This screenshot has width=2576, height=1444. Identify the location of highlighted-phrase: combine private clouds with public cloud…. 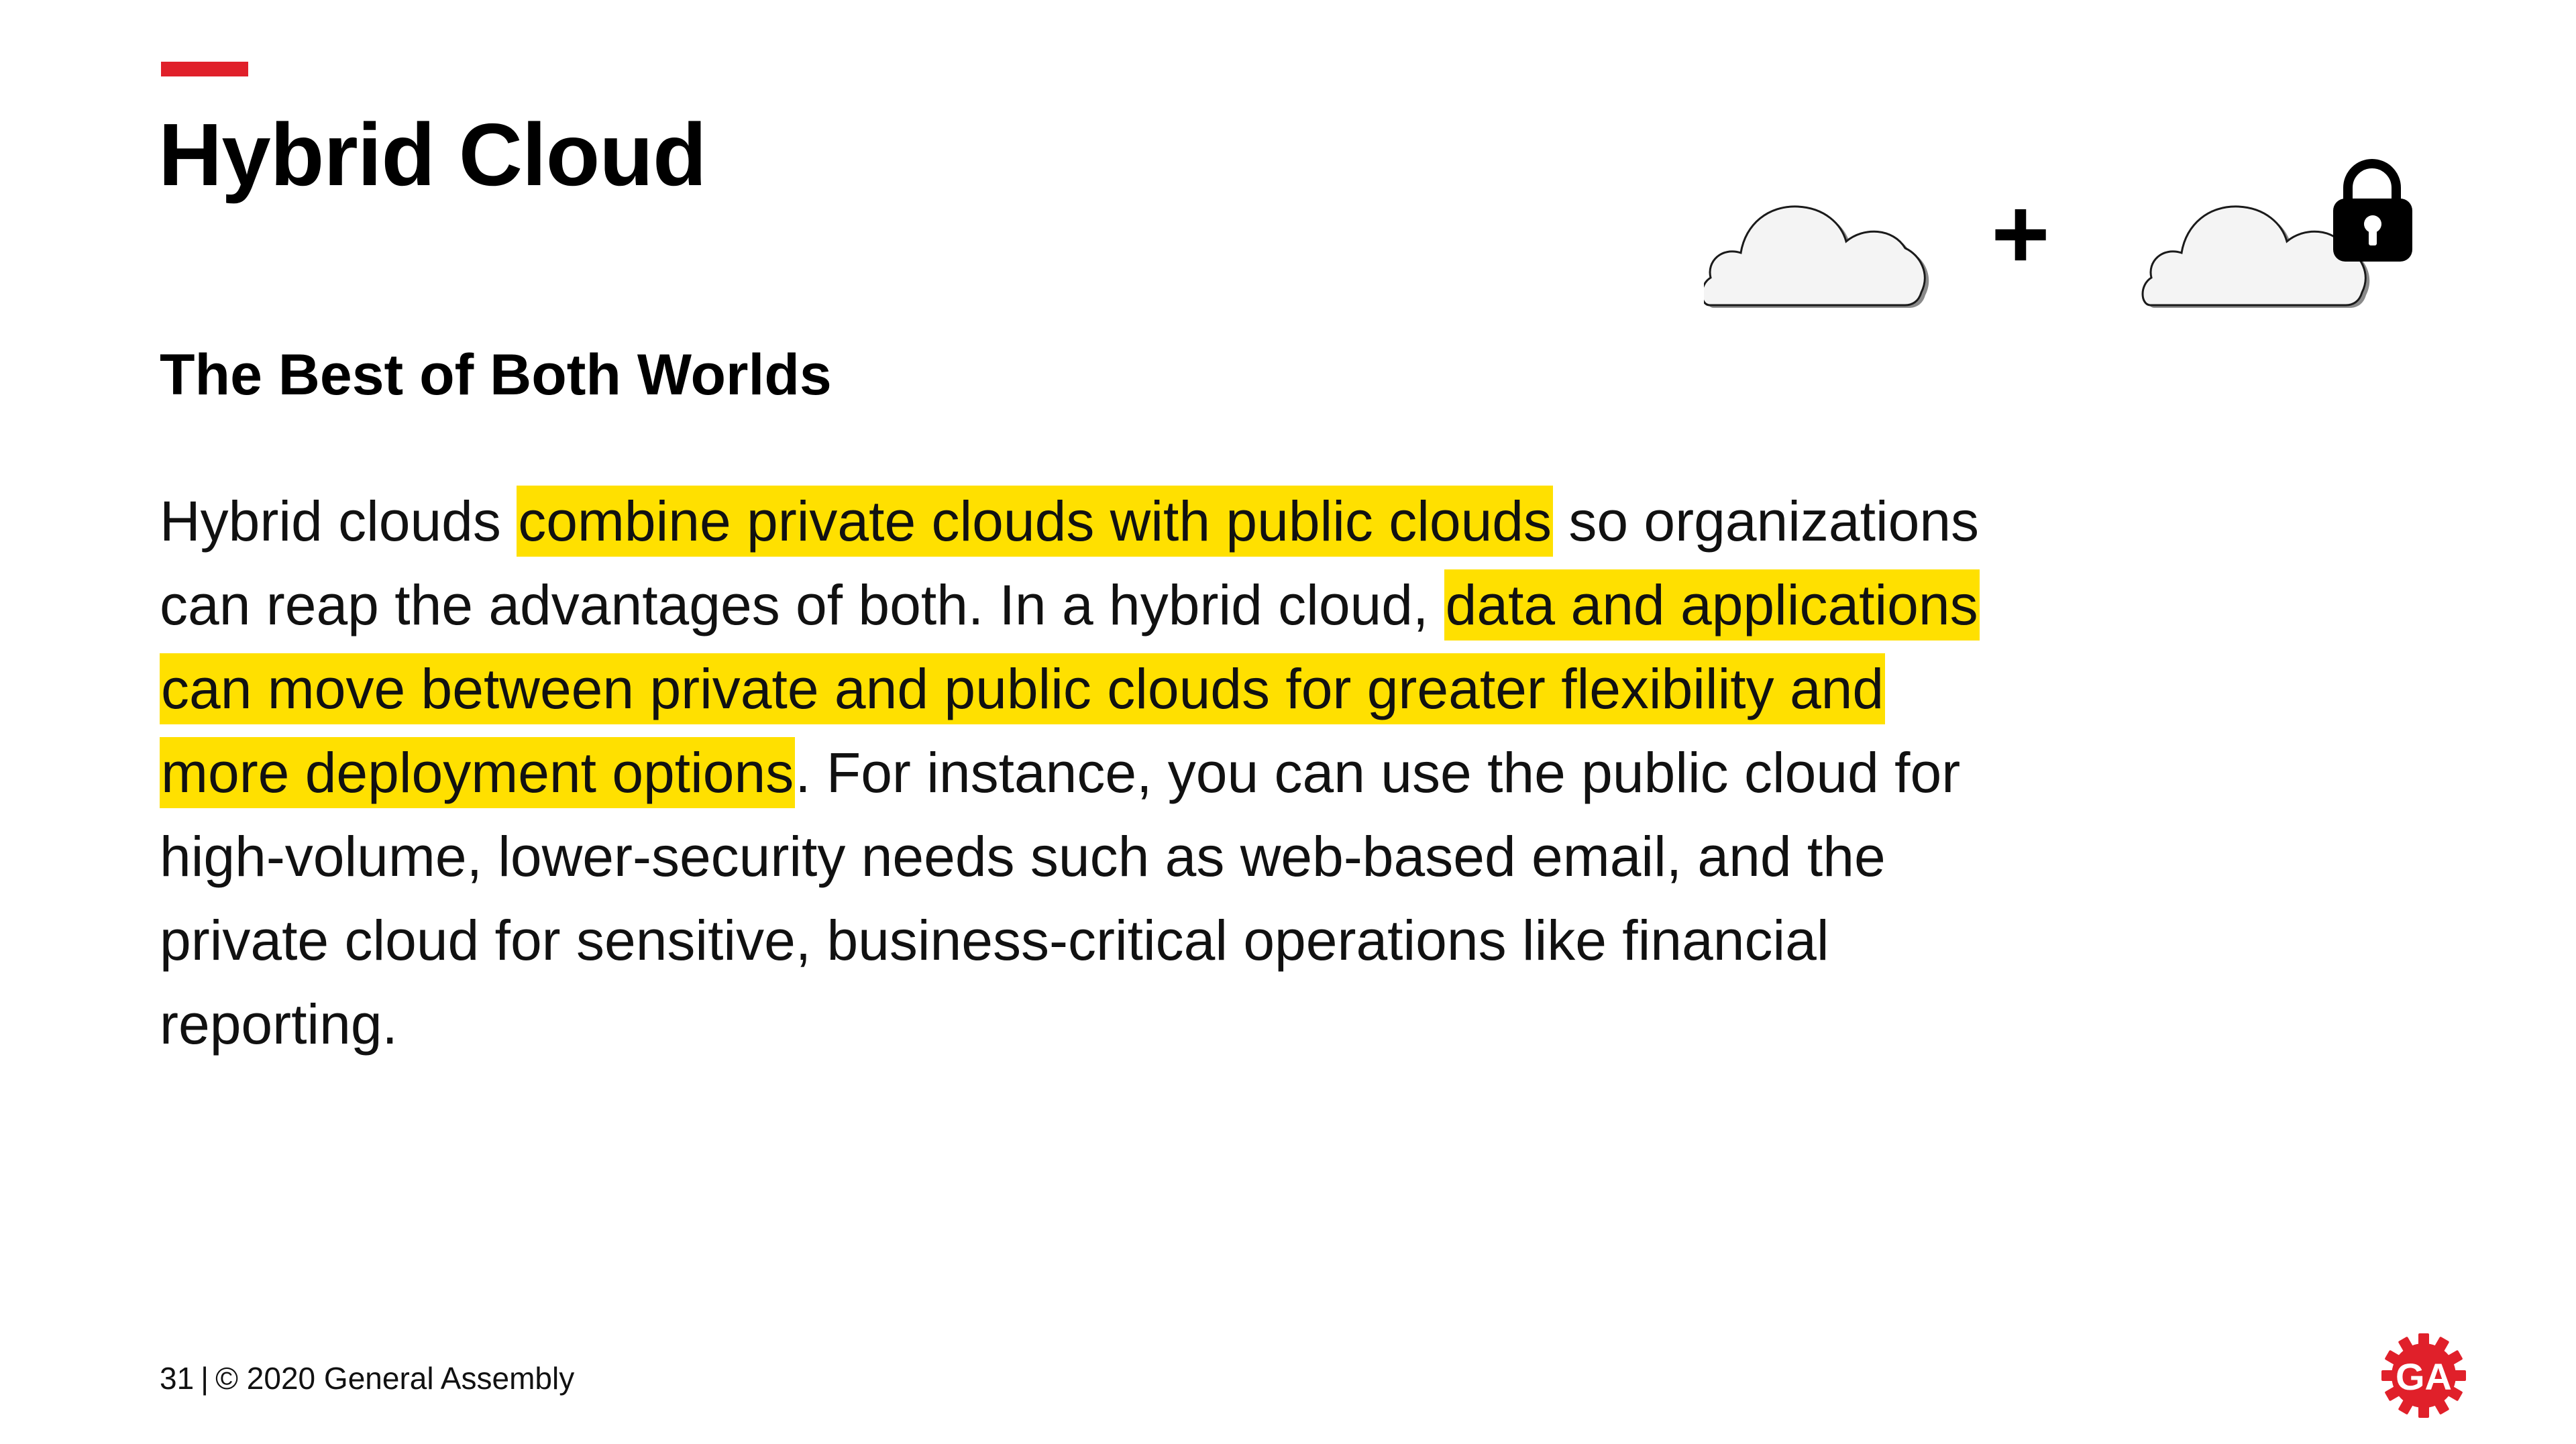
(1035, 521).